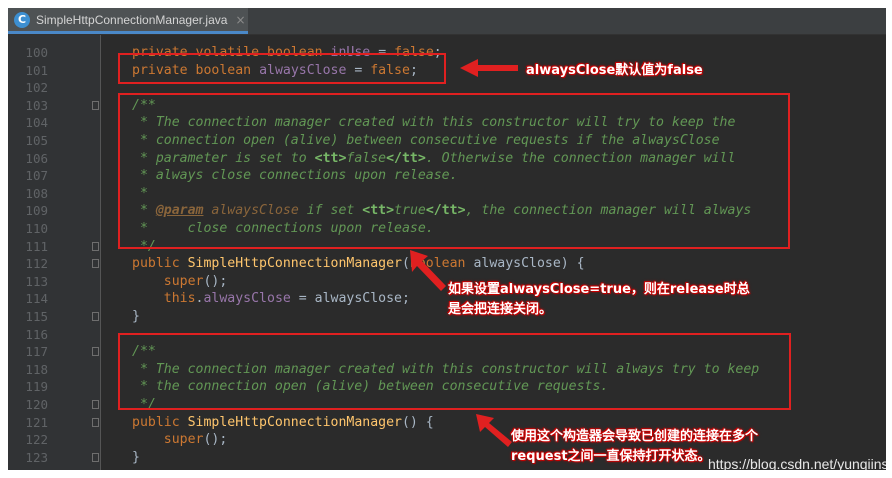 This screenshot has height=478, width=892. I want to click on tab-bar: C SimpleHttpConnectionManager.java ×, so click(447, 21).